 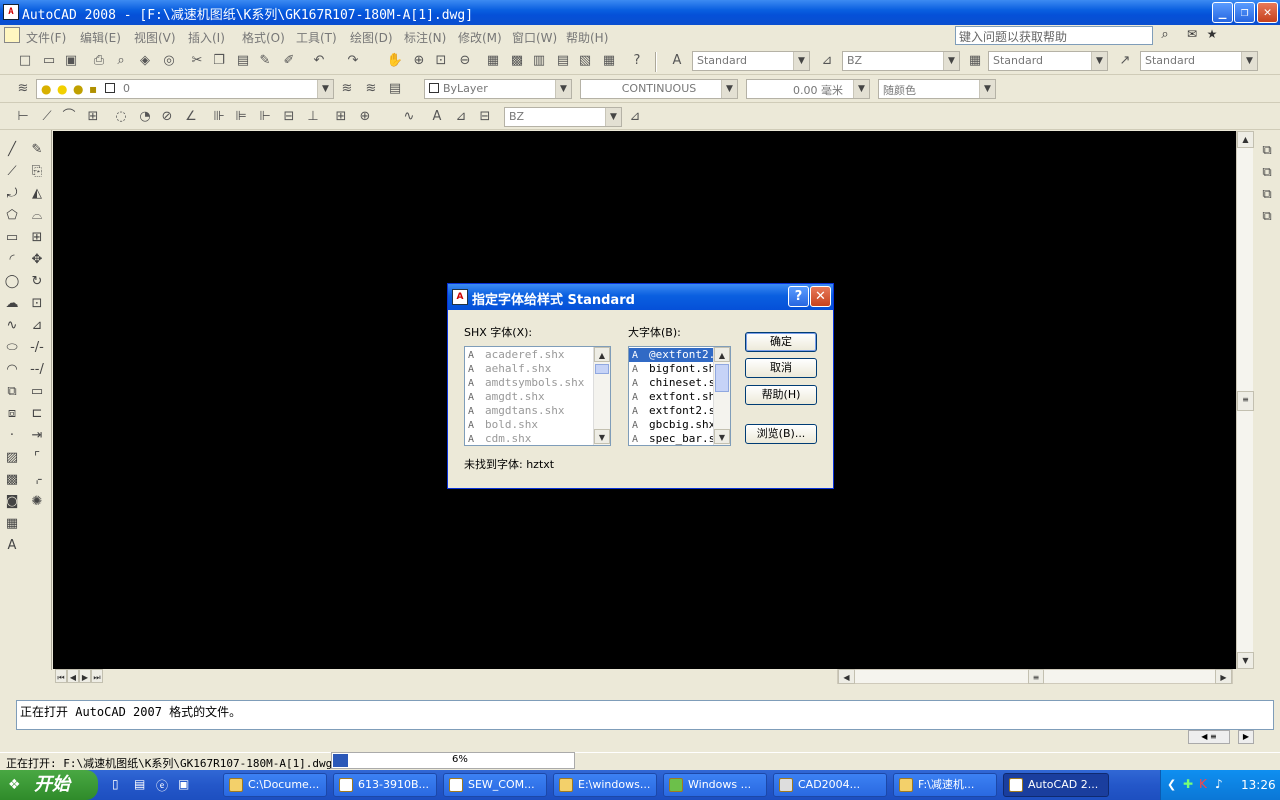 I want to click on help-button: 帮助(H), so click(x=781, y=395).